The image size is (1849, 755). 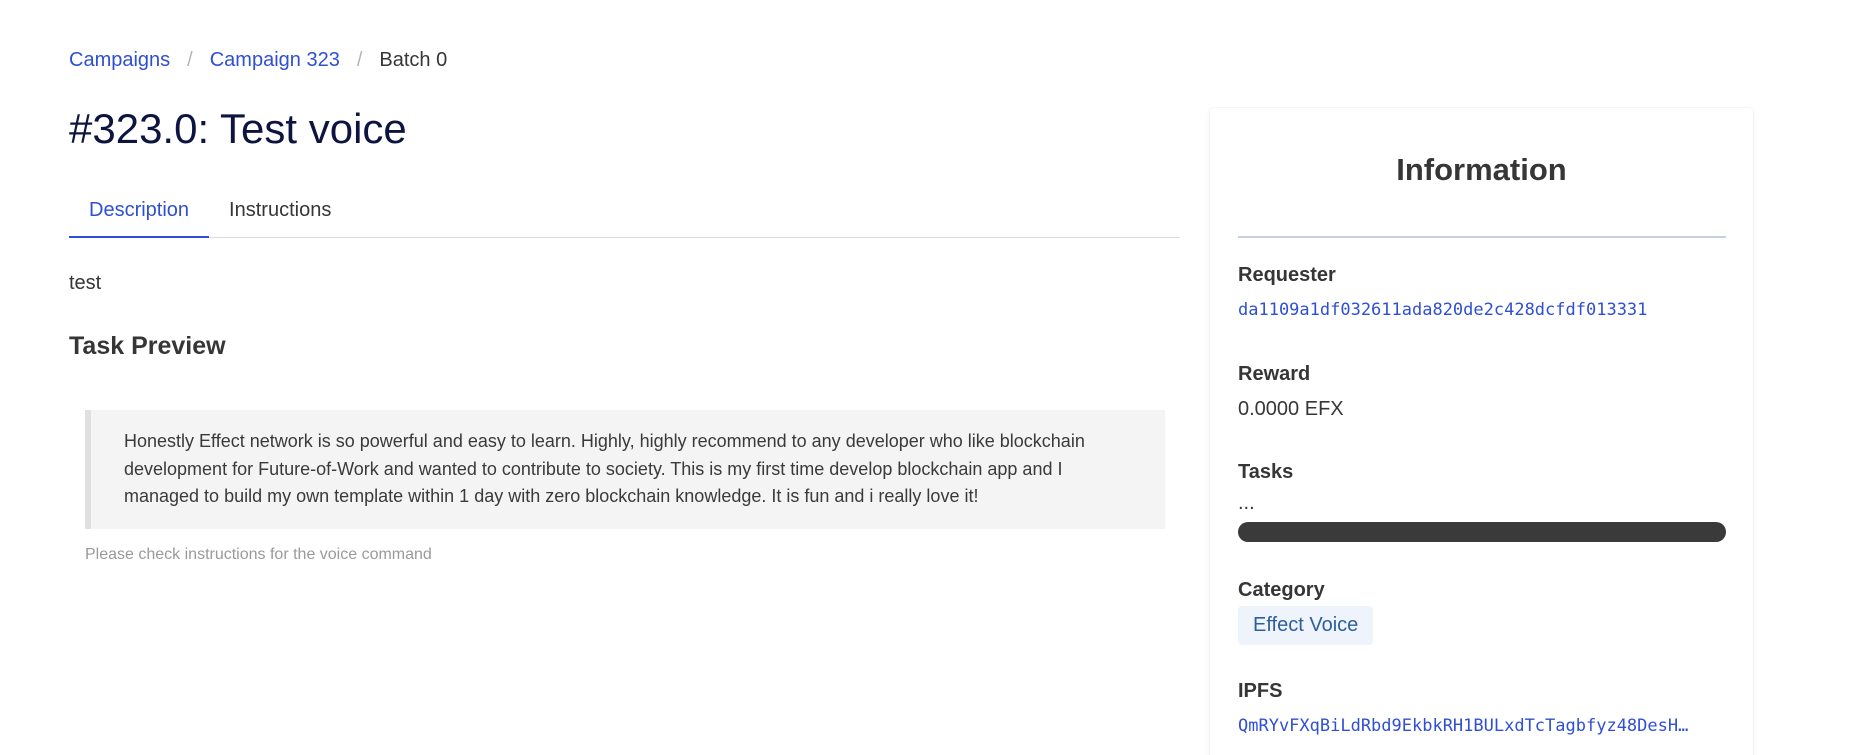 What do you see at coordinates (1260, 691) in the screenshot?
I see `ipfs-label: IPFS` at bounding box center [1260, 691].